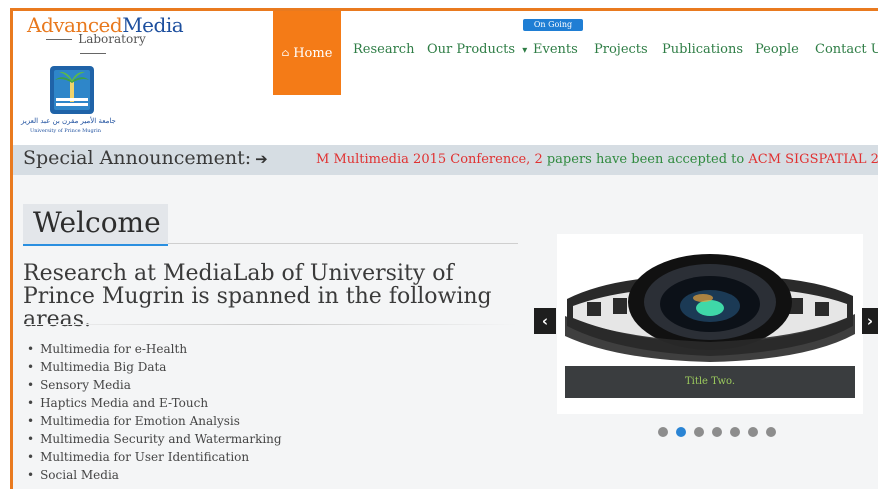  Describe the element at coordinates (425, 159) in the screenshot. I see `marquee-text-1: M Multimedia 2015 Conference,` at that location.